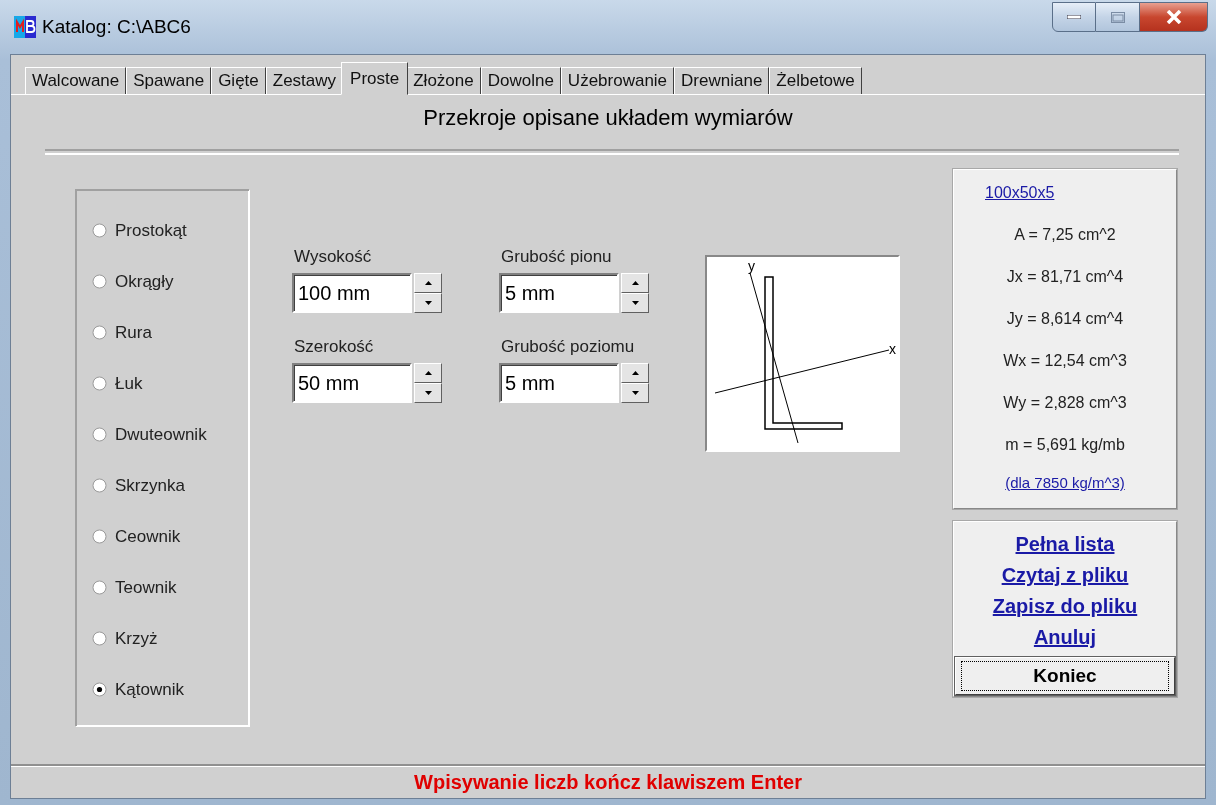  What do you see at coordinates (1065, 482) in the screenshot?
I see `density-link: (dla 7850 kg/m^3)` at bounding box center [1065, 482].